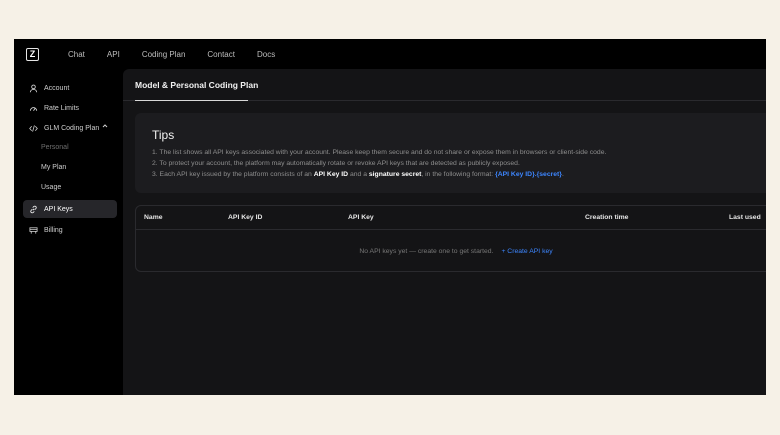 This screenshot has height=435, width=780. I want to click on sidebar-item-glm-coding-plan: GLM Coding Plan, so click(70, 128).